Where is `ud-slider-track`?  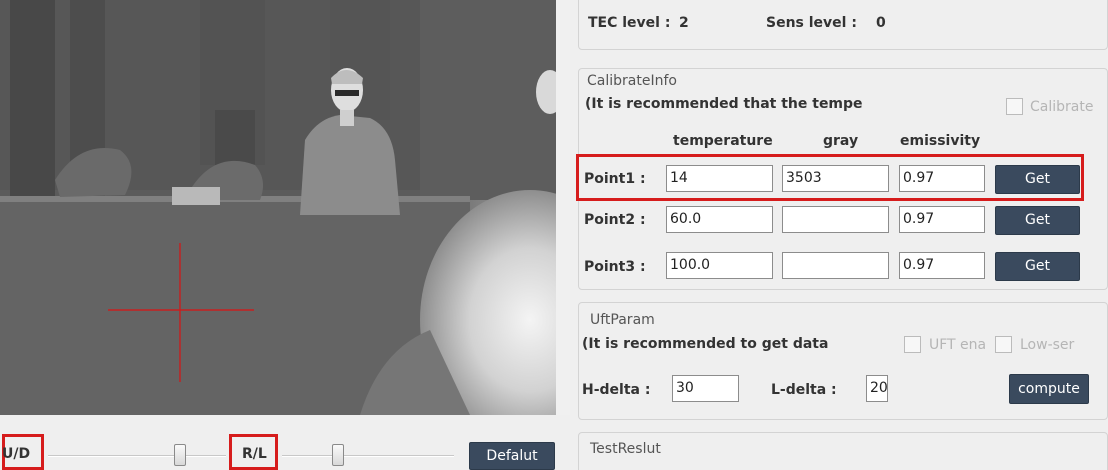 ud-slider-track is located at coordinates (137, 456).